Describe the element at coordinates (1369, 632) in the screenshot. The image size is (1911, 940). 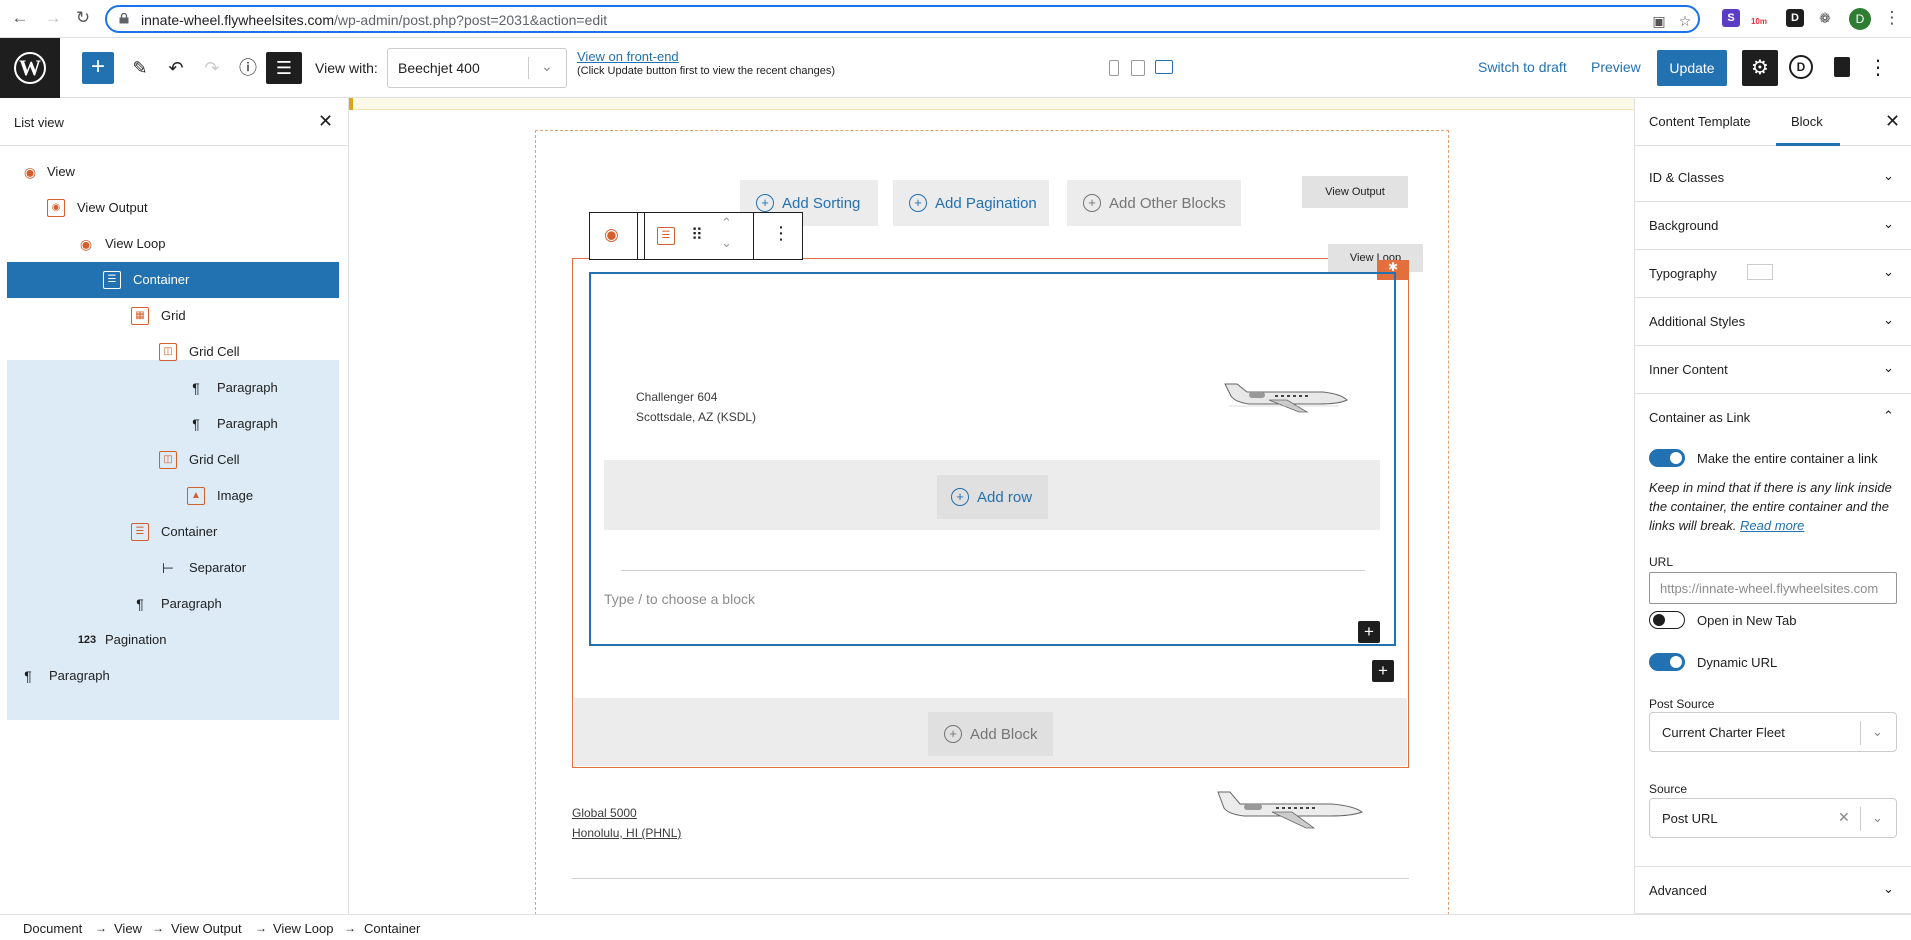
I see `inner-inserter-plus-icon: +` at that location.